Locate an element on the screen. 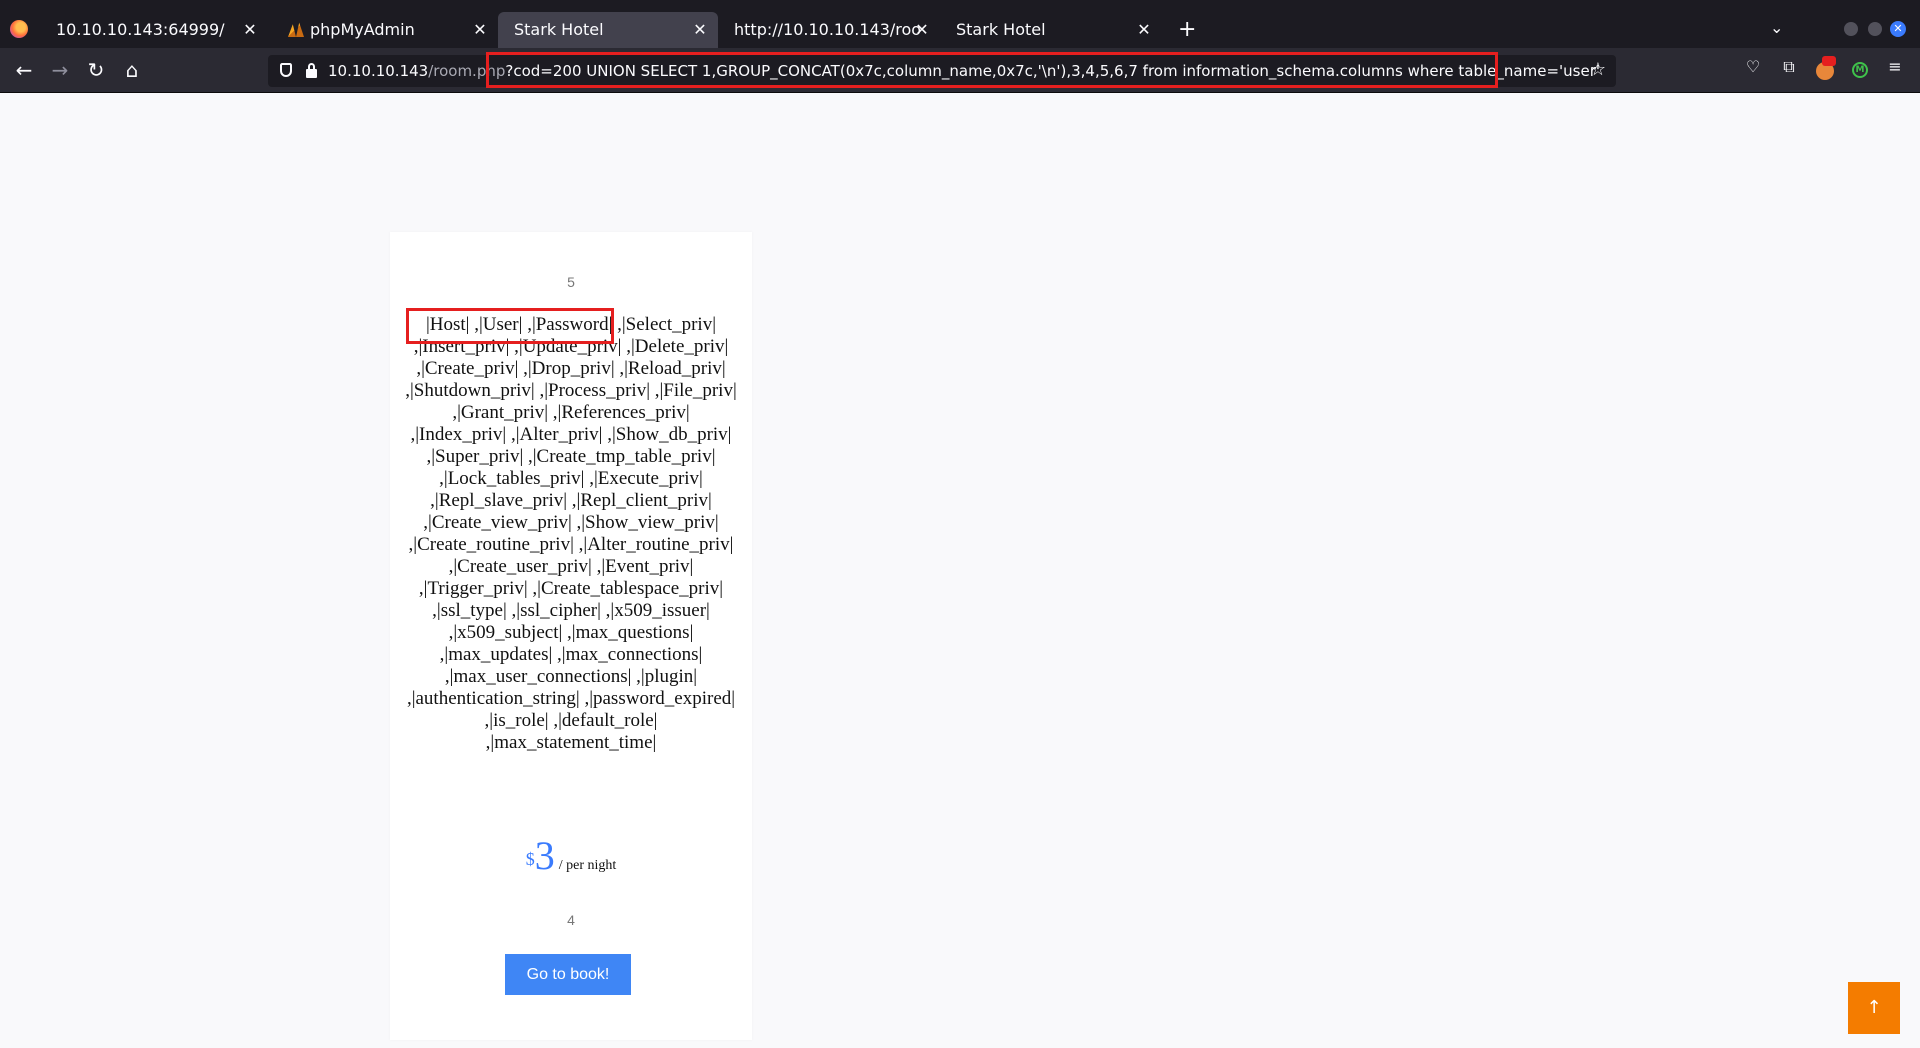  extension-m-icon: M is located at coordinates (1860, 70).